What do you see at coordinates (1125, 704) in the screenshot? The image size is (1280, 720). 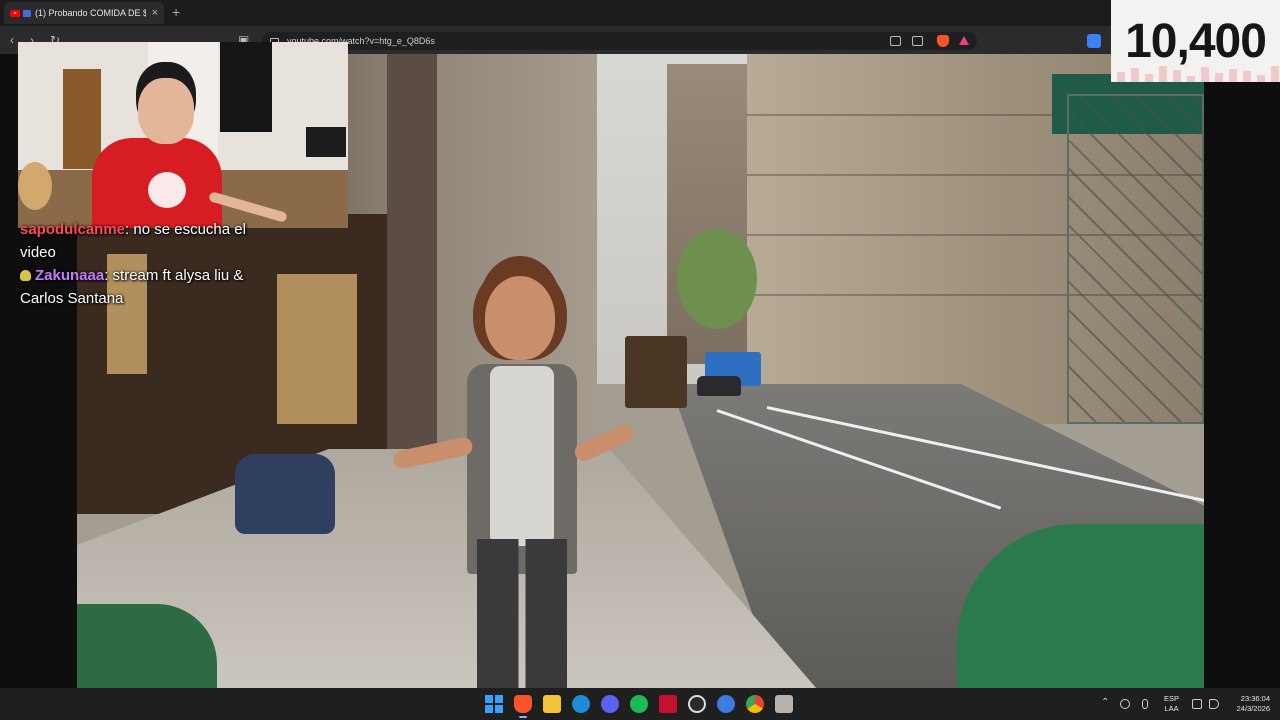 I see `tray-app-icon` at bounding box center [1125, 704].